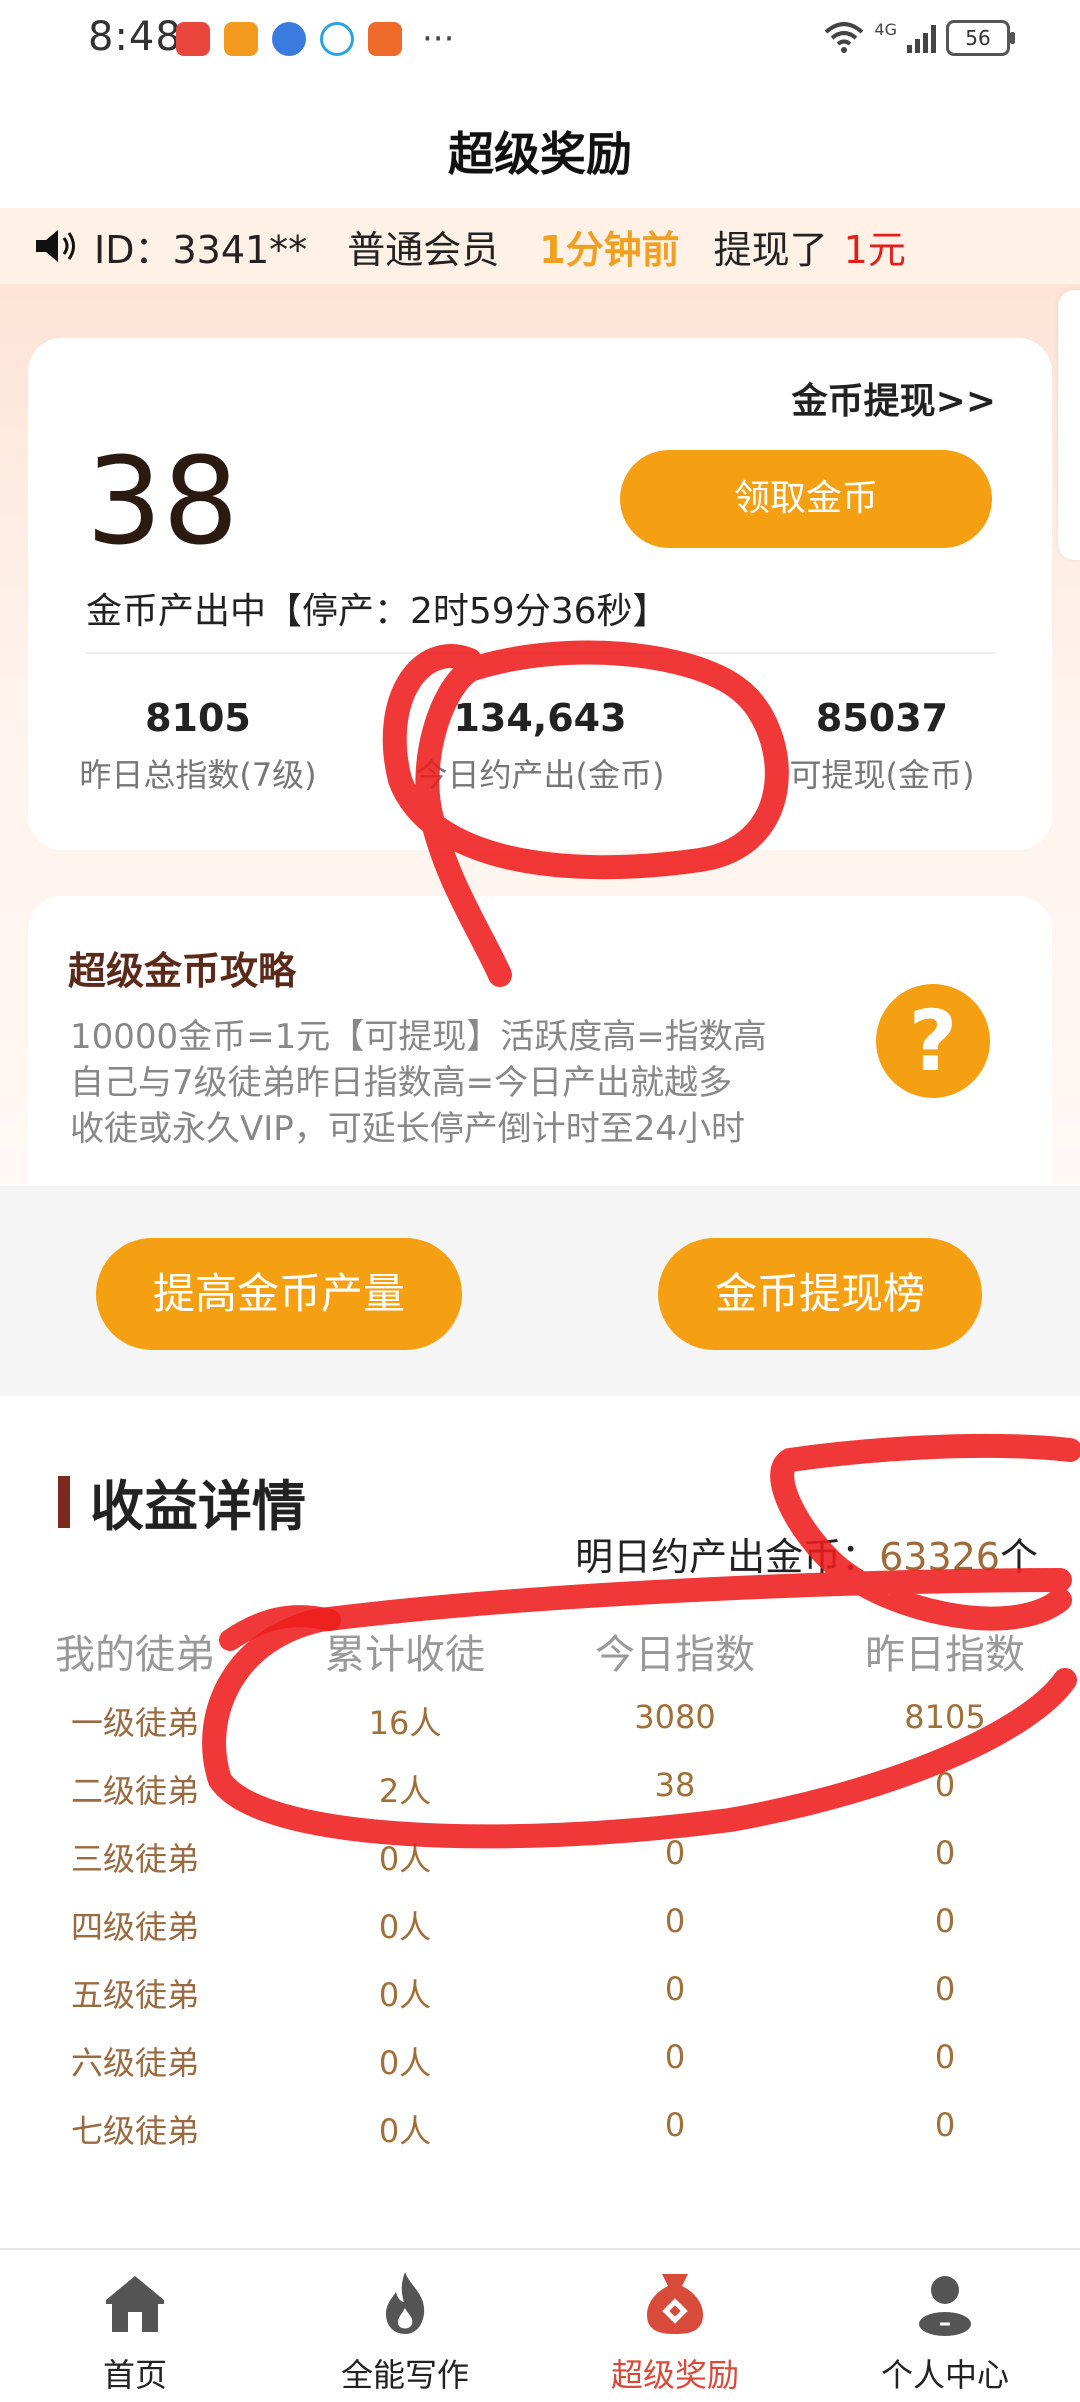 This screenshot has width=1080, height=2402. I want to click on network-type: 4G, so click(885, 29).